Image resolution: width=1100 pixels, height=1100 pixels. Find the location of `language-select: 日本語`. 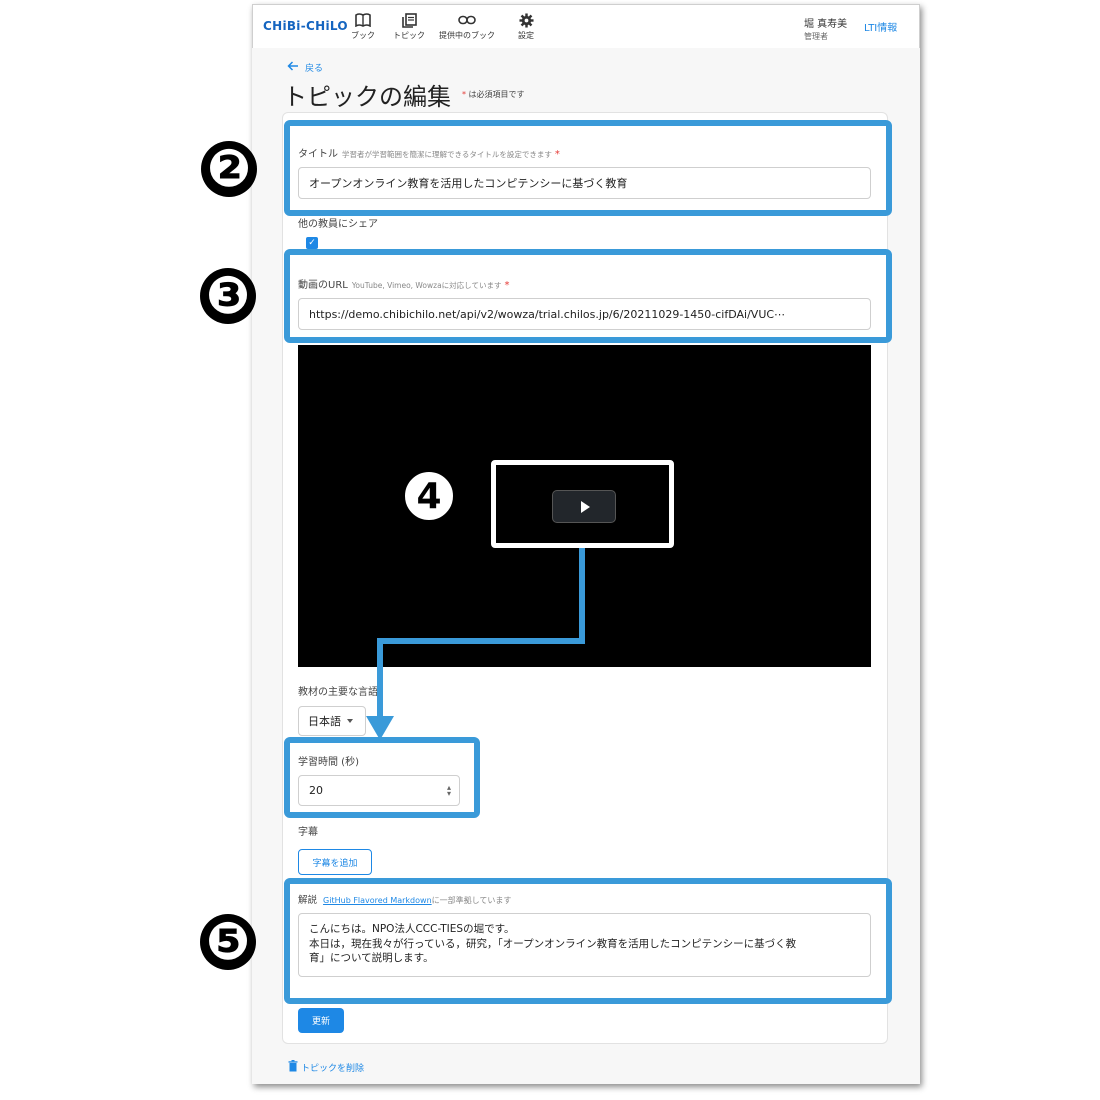

language-select: 日本語 is located at coordinates (332, 721).